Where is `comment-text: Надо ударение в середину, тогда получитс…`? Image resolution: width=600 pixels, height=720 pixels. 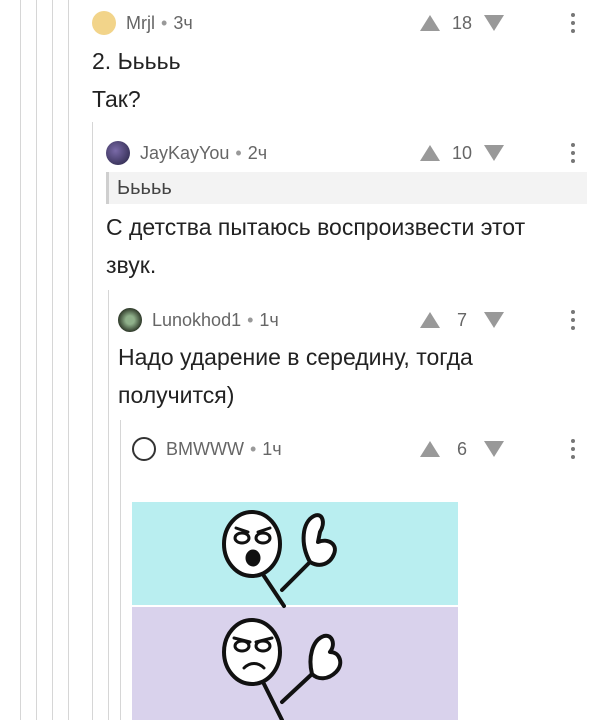 comment-text: Надо ударение в середину, тогда получитс… is located at coordinates (295, 376).